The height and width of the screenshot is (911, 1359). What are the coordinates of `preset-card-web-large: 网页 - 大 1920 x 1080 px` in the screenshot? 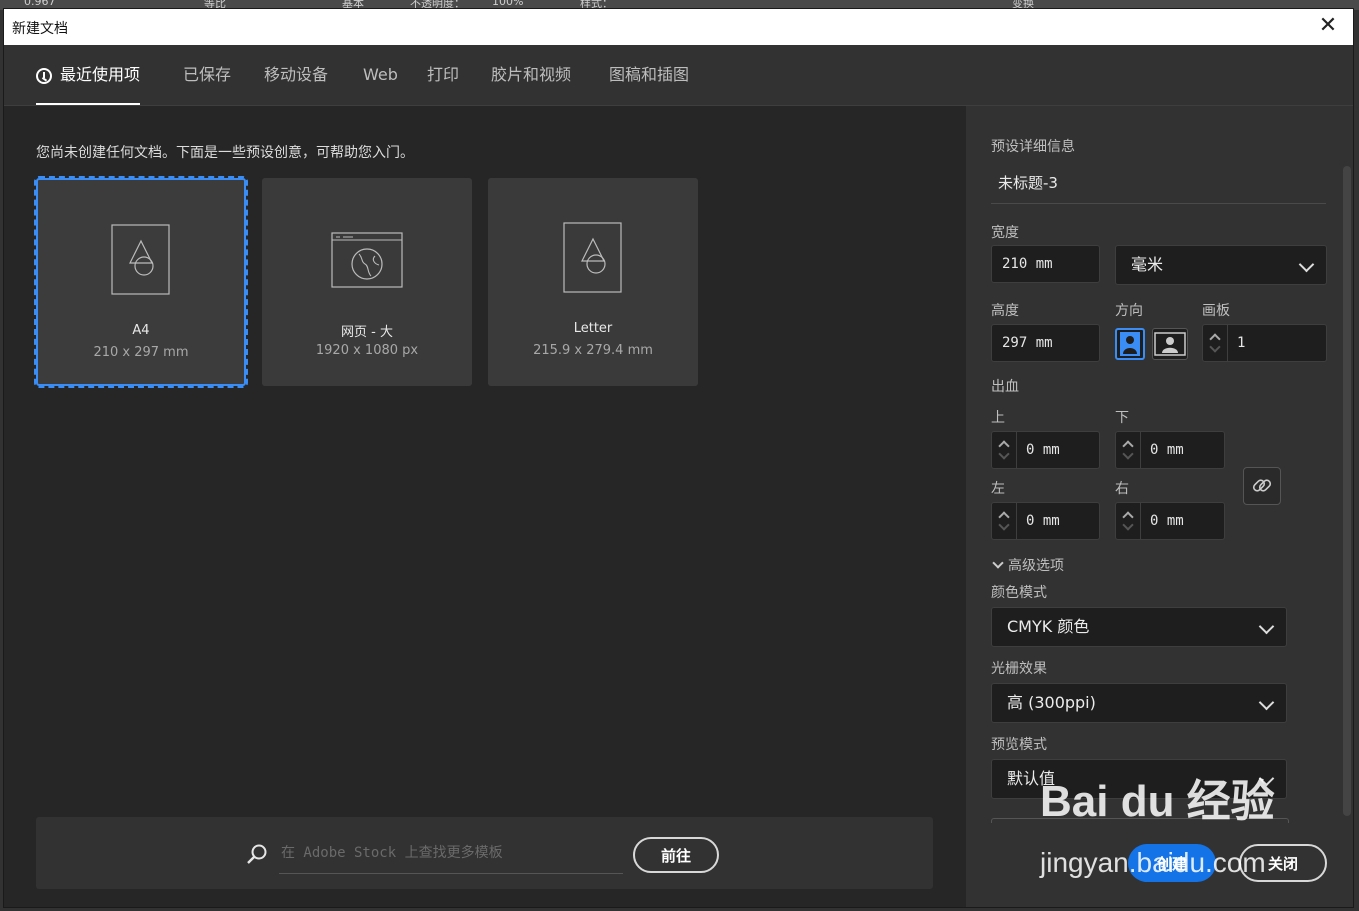 It's located at (367, 282).